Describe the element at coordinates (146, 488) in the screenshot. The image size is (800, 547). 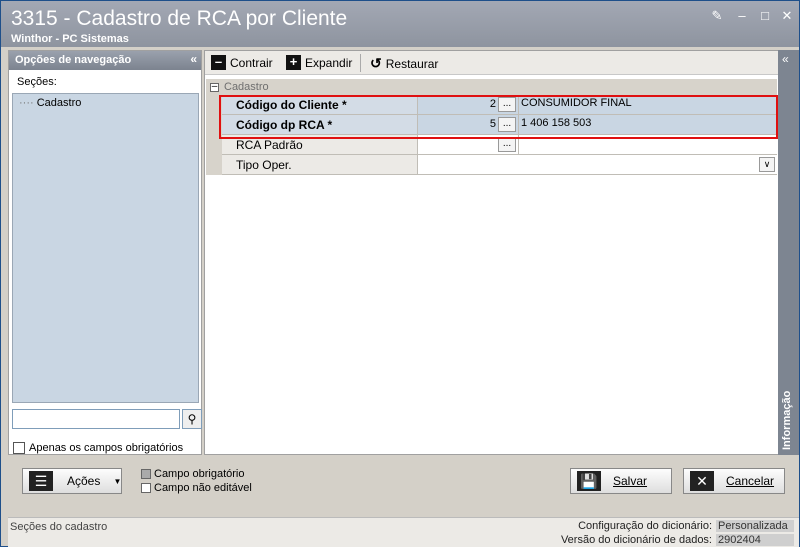
I see `readonly-swatch` at that location.